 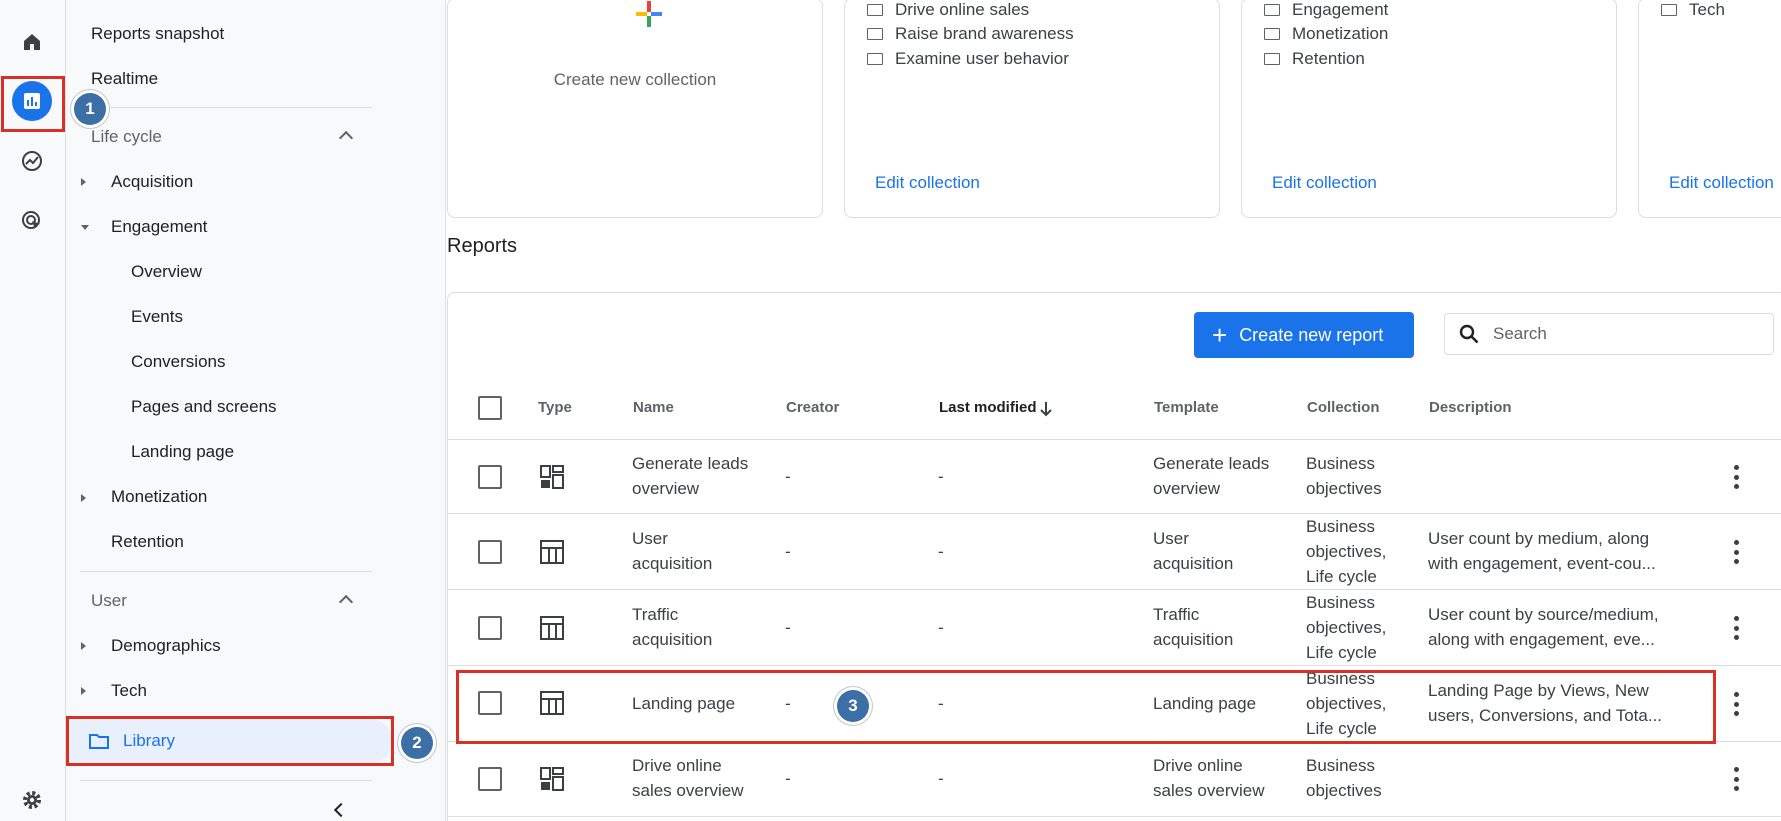 I want to click on collection-item-label: Engagement, so click(x=1340, y=9).